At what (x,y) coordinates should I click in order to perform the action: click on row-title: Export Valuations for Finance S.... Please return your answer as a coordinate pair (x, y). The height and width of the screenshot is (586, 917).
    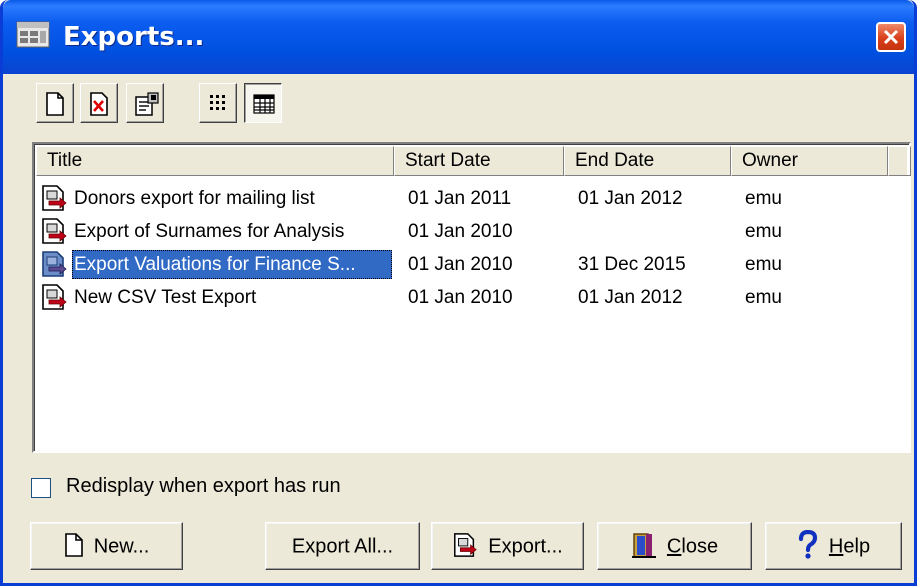
    Looking at the image, I should click on (232, 264).